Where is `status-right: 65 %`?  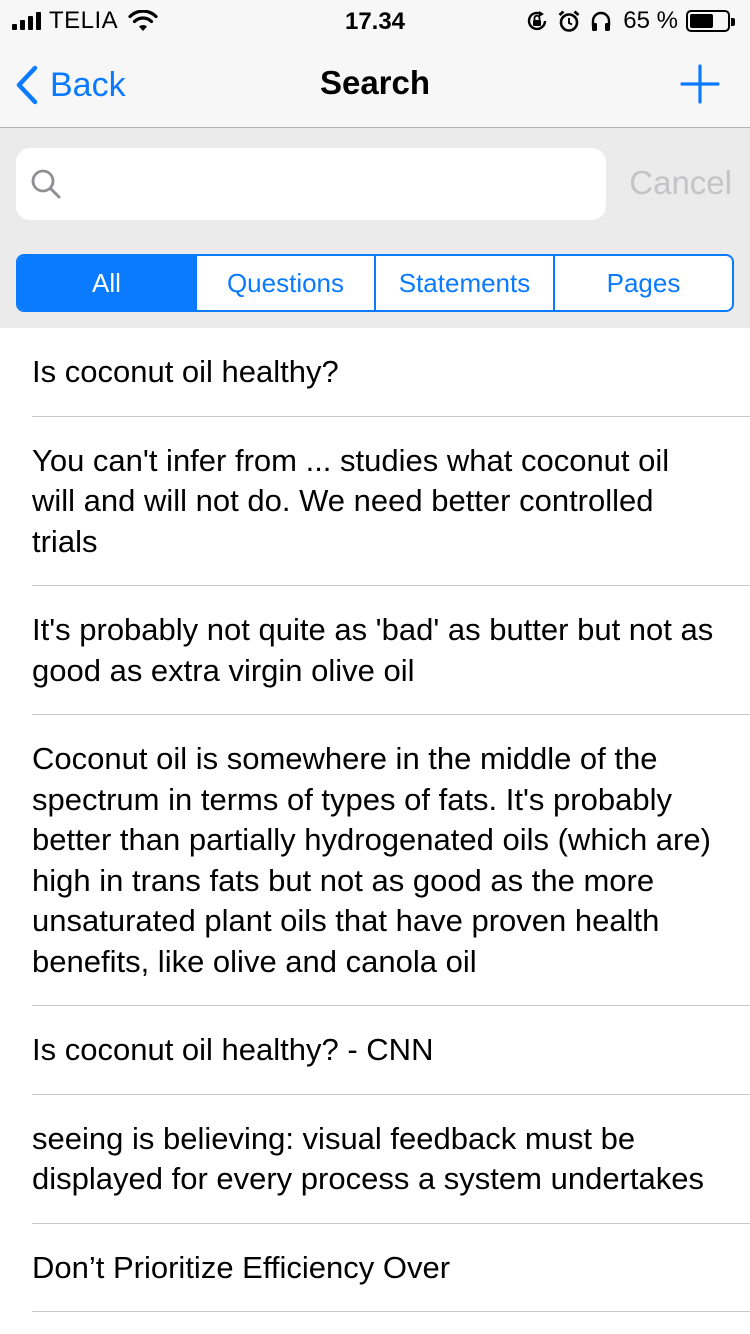 status-right: 65 % is located at coordinates (630, 21).